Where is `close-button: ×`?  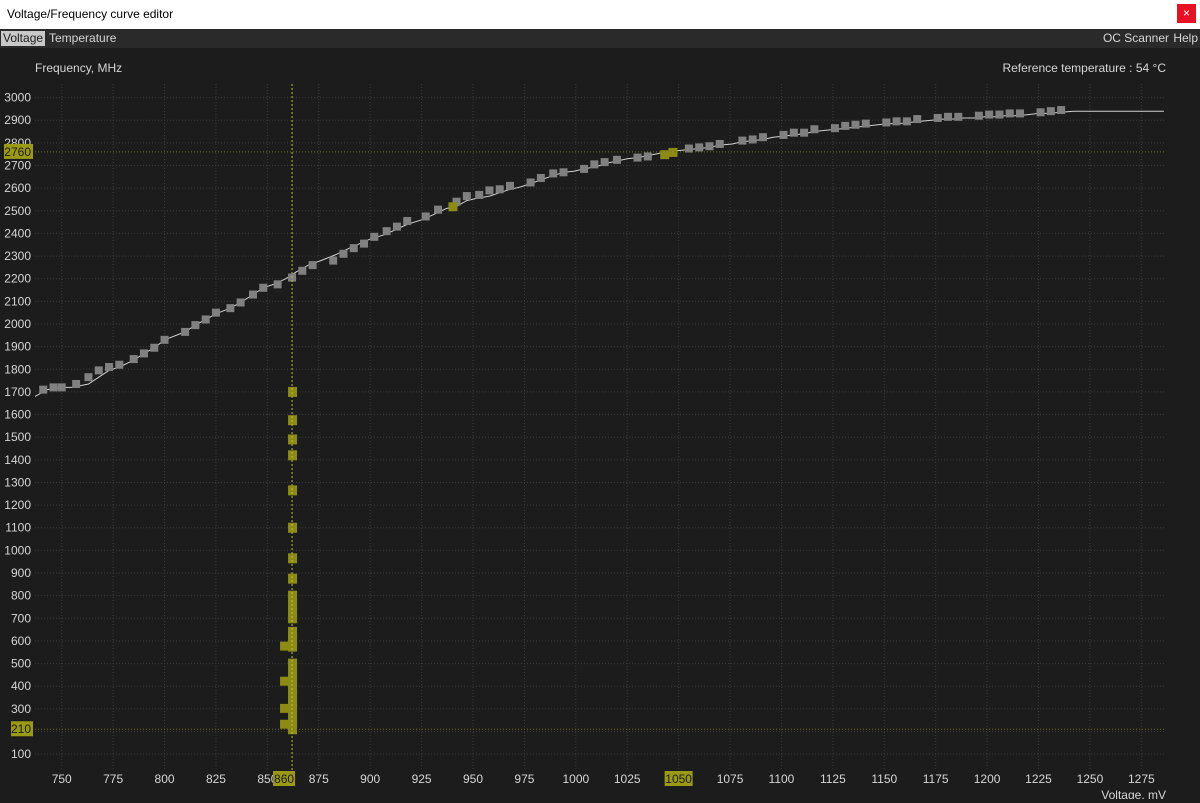
close-button: × is located at coordinates (1186, 13).